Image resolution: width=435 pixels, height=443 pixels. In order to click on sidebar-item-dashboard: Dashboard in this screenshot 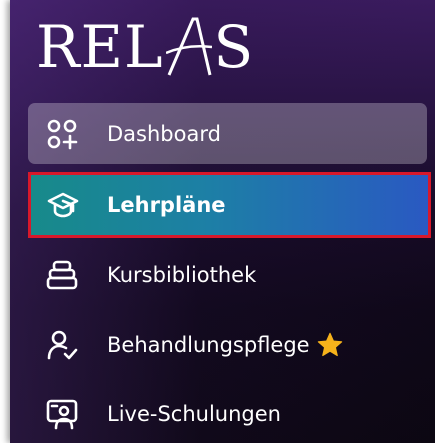, I will do `click(227, 133)`.